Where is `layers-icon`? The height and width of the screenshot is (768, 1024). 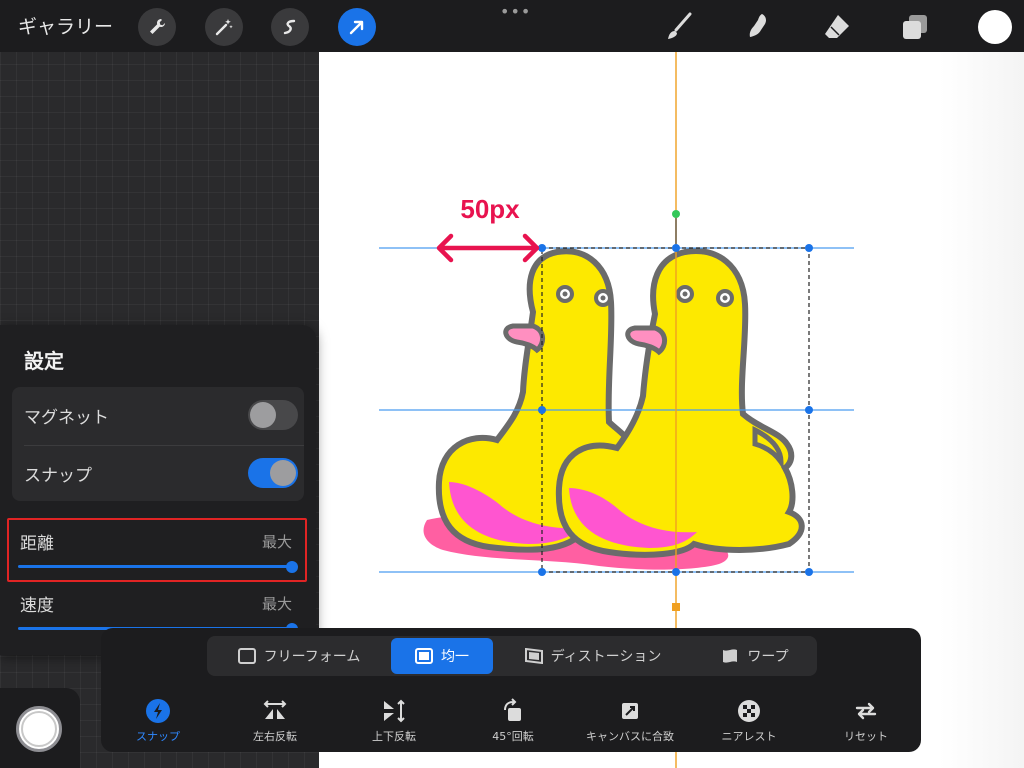
layers-icon is located at coordinates (915, 27).